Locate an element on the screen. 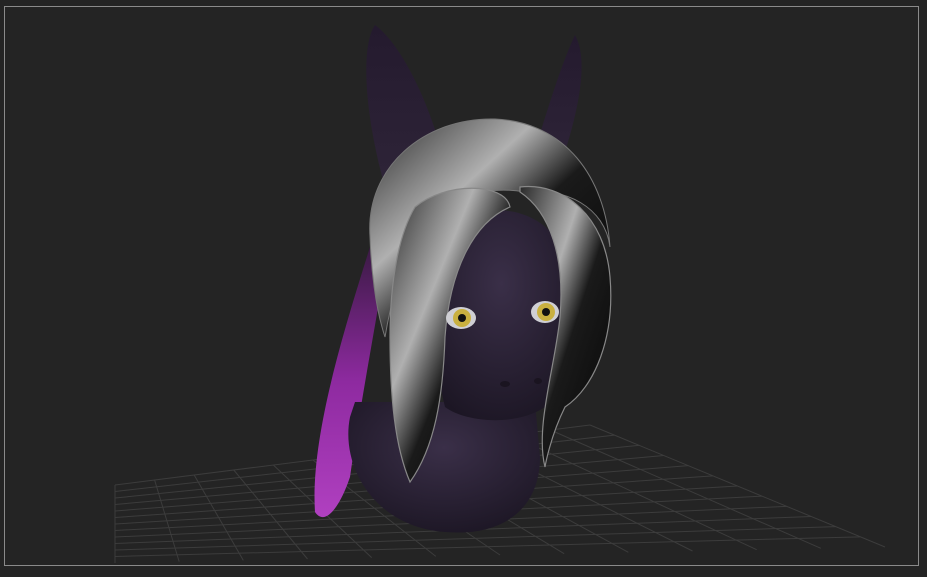  neck-chest is located at coordinates (444, 467).